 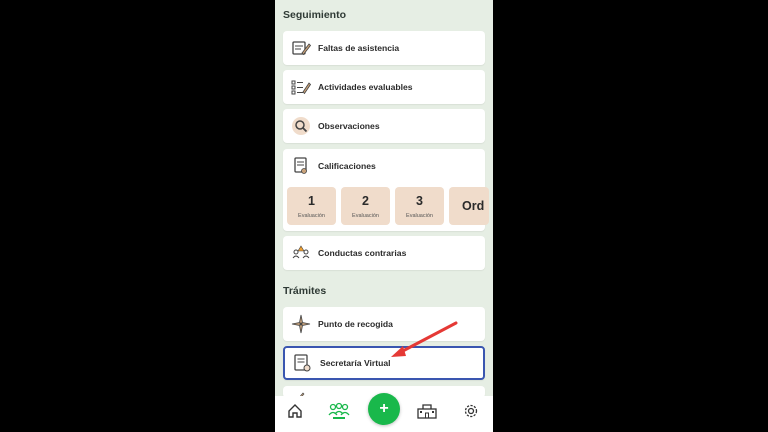 I want to click on nav-school, so click(x=427, y=413).